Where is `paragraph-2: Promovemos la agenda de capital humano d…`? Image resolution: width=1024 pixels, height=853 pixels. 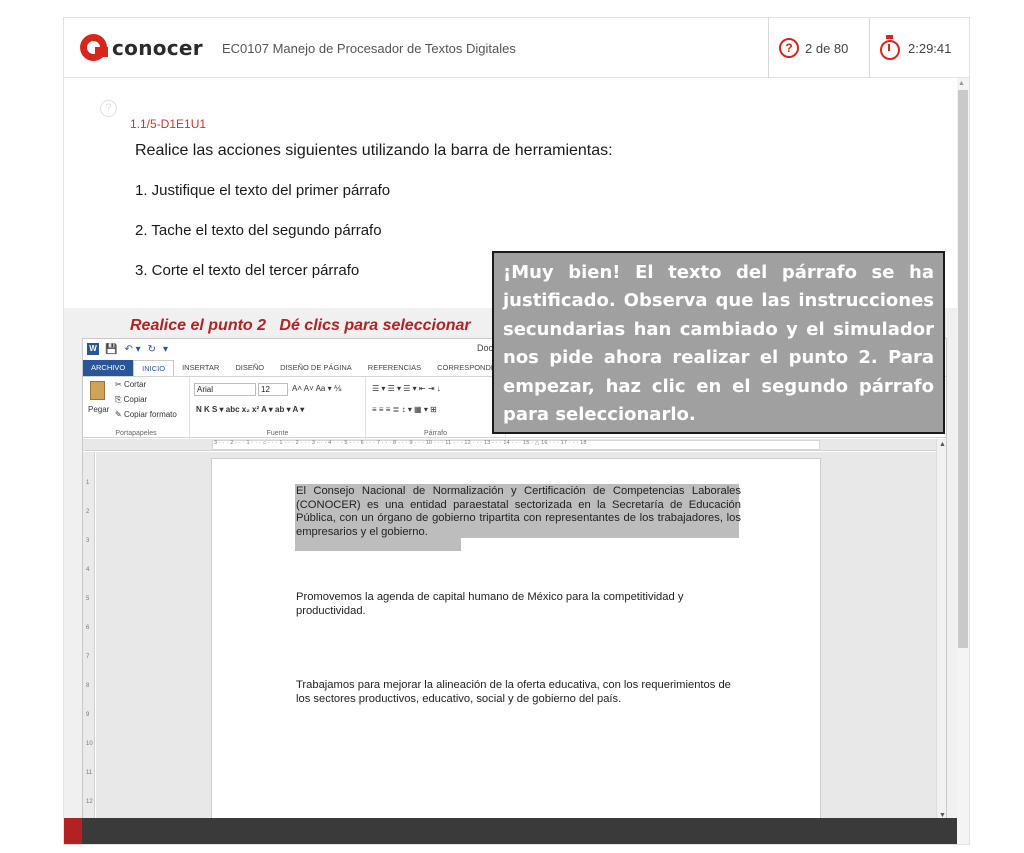 paragraph-2: Promovemos la agenda de capital humano d… is located at coordinates (522, 604).